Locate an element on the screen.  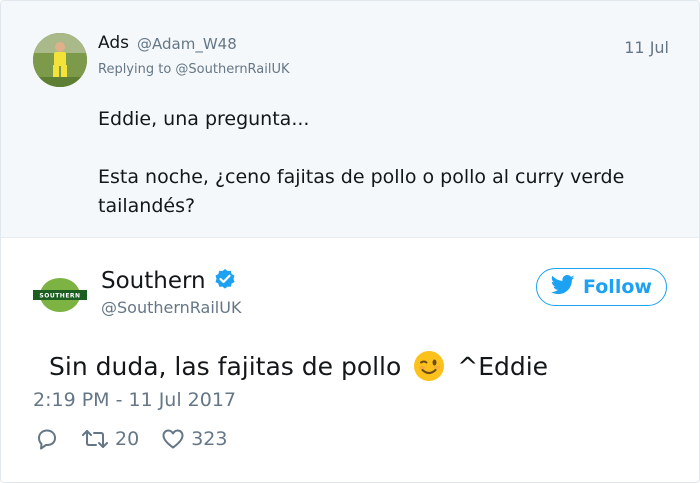
verified-badge-icon is located at coordinates (225, 281).